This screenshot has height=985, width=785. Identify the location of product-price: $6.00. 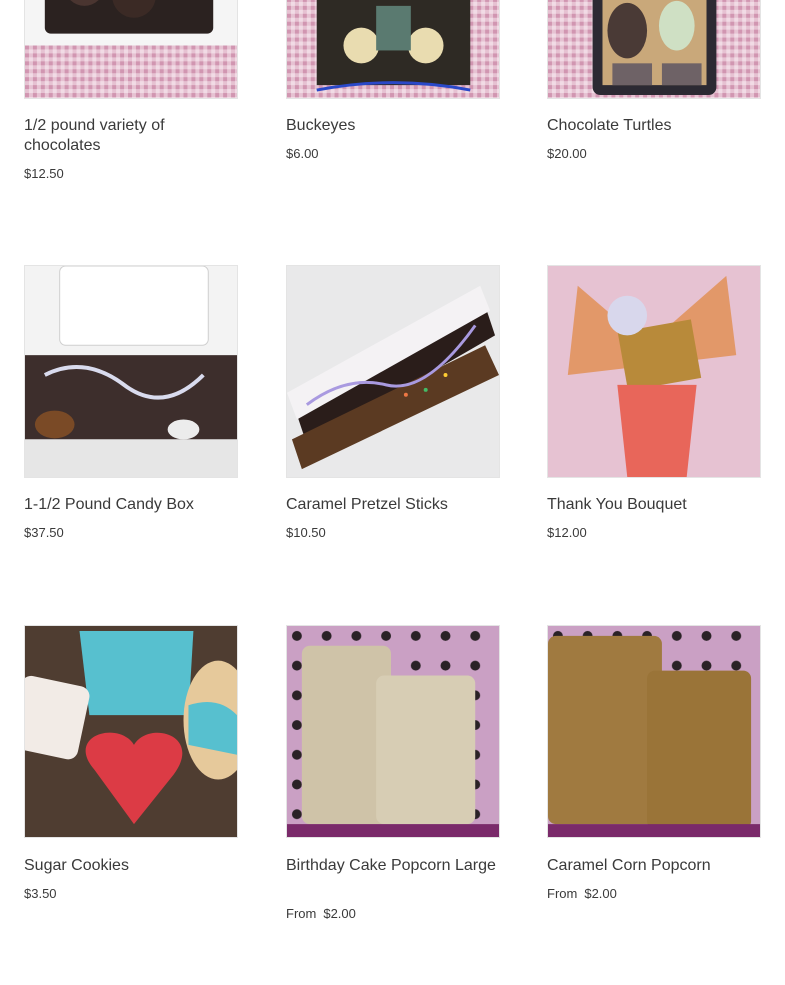
(302, 154).